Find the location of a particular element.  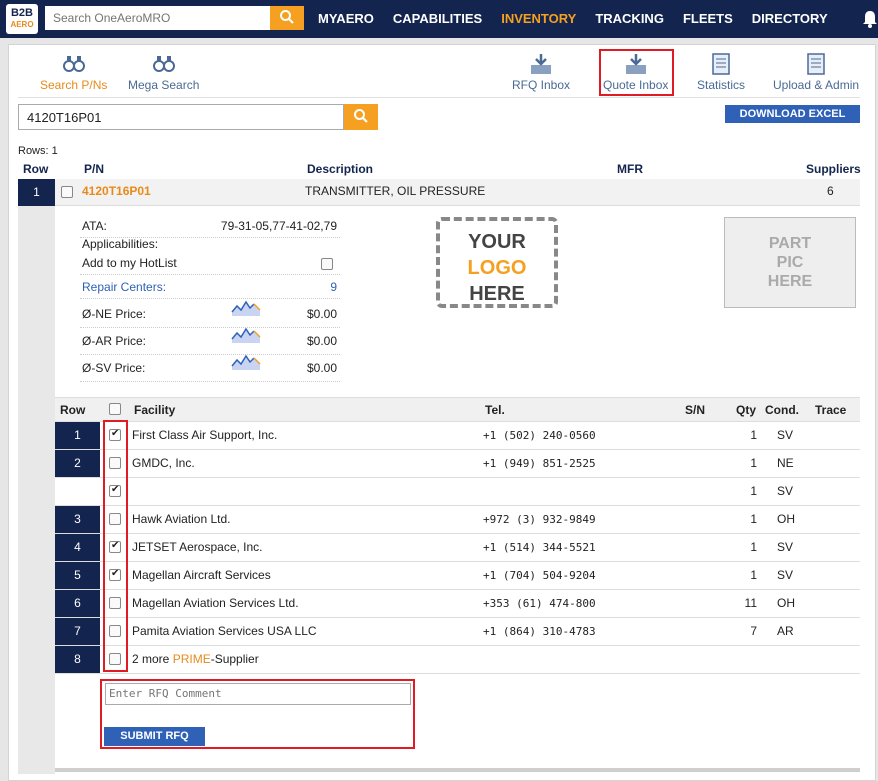

suppliers-header-row: Row Facility Tel. S/N Qty Cond. Trace is located at coordinates (457, 409).